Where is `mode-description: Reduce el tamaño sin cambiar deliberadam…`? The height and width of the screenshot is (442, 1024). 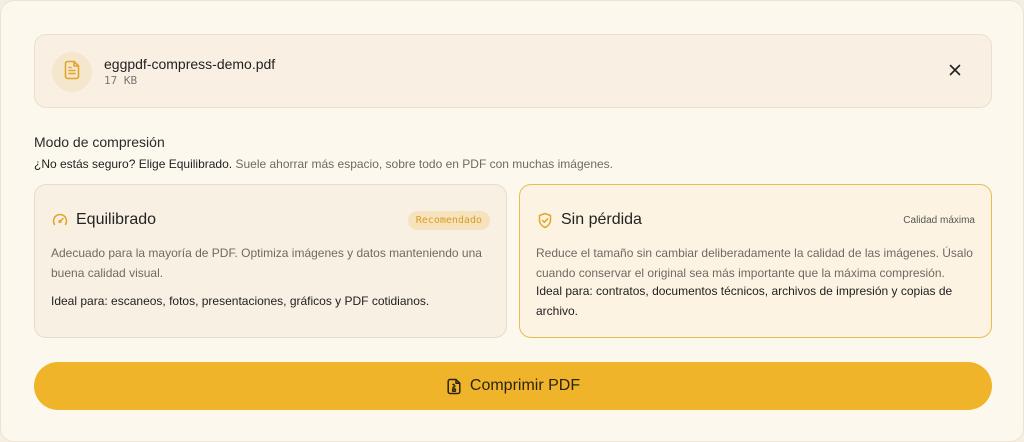
mode-description: Reduce el tamaño sin cambiar deliberadam… is located at coordinates (754, 263).